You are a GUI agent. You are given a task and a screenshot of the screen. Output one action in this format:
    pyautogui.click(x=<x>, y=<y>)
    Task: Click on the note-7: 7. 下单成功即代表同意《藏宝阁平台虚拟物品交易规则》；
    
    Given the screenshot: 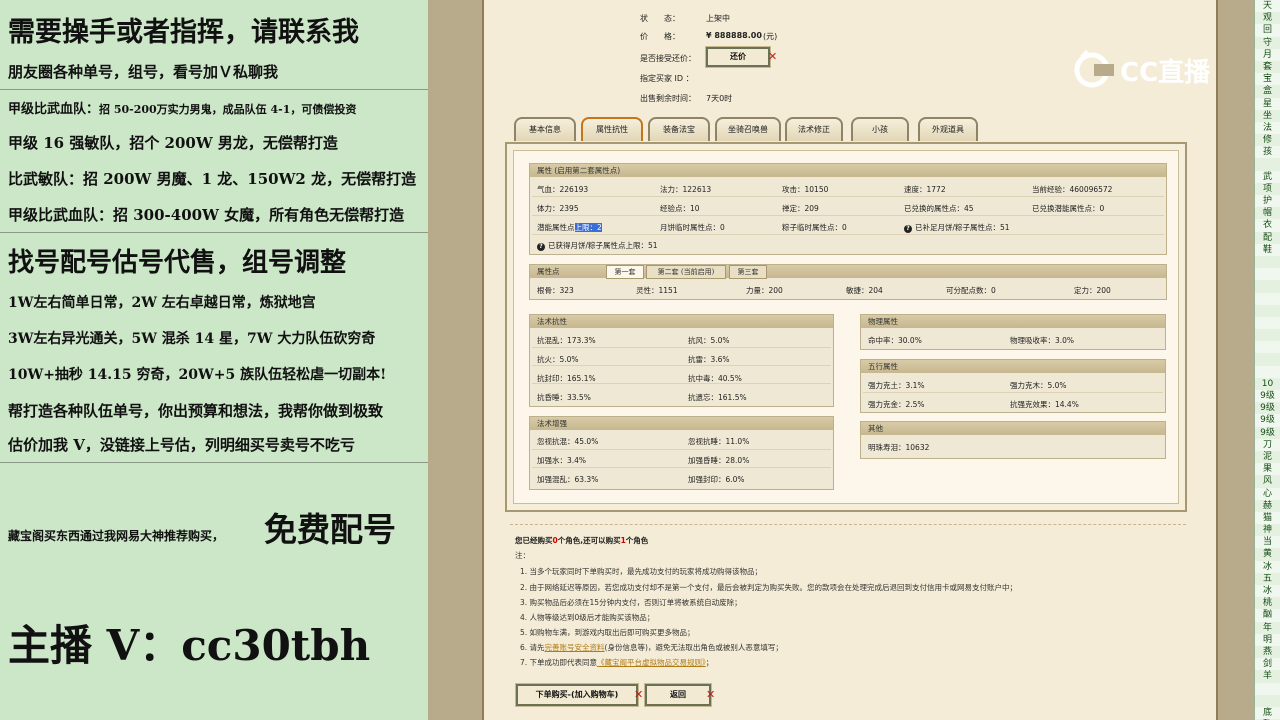 What is the action you would take?
    pyautogui.click(x=617, y=662)
    